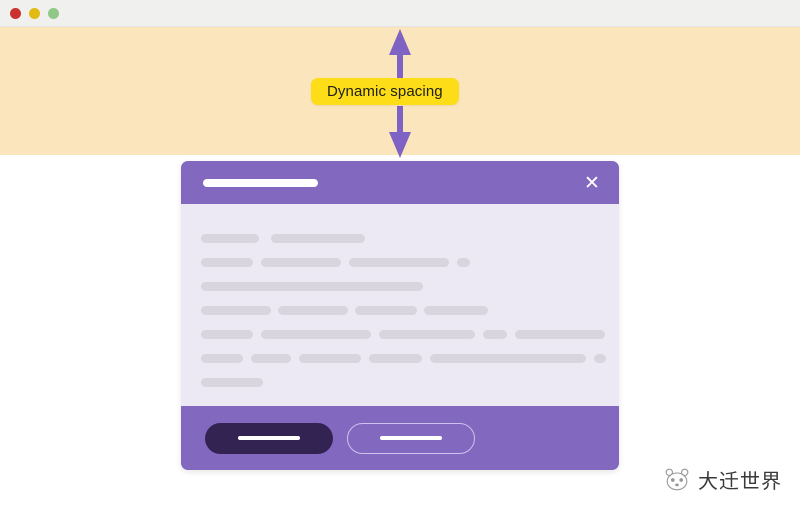 The width and height of the screenshot is (800, 508). I want to click on window-controls, so click(34, 13).